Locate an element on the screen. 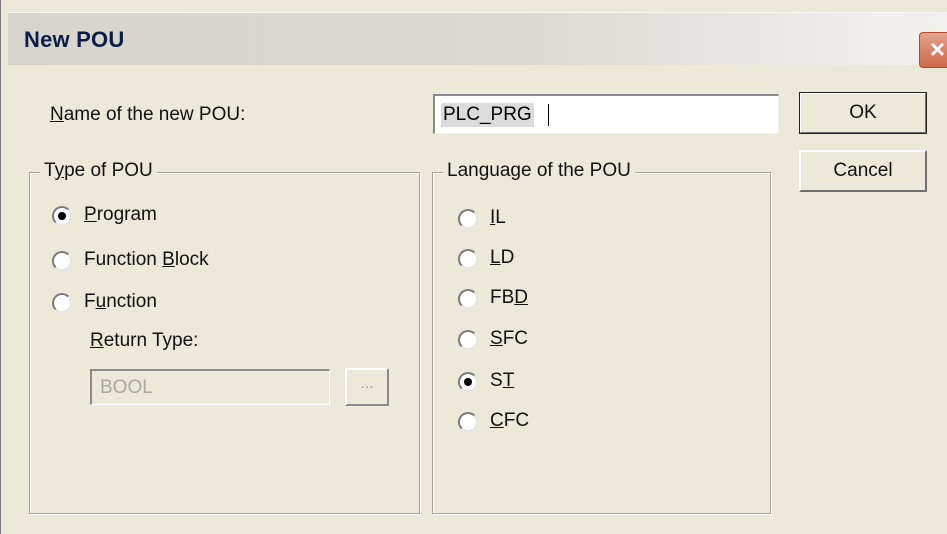 The image size is (947, 534). return-type-value: BOOL is located at coordinates (126, 387).